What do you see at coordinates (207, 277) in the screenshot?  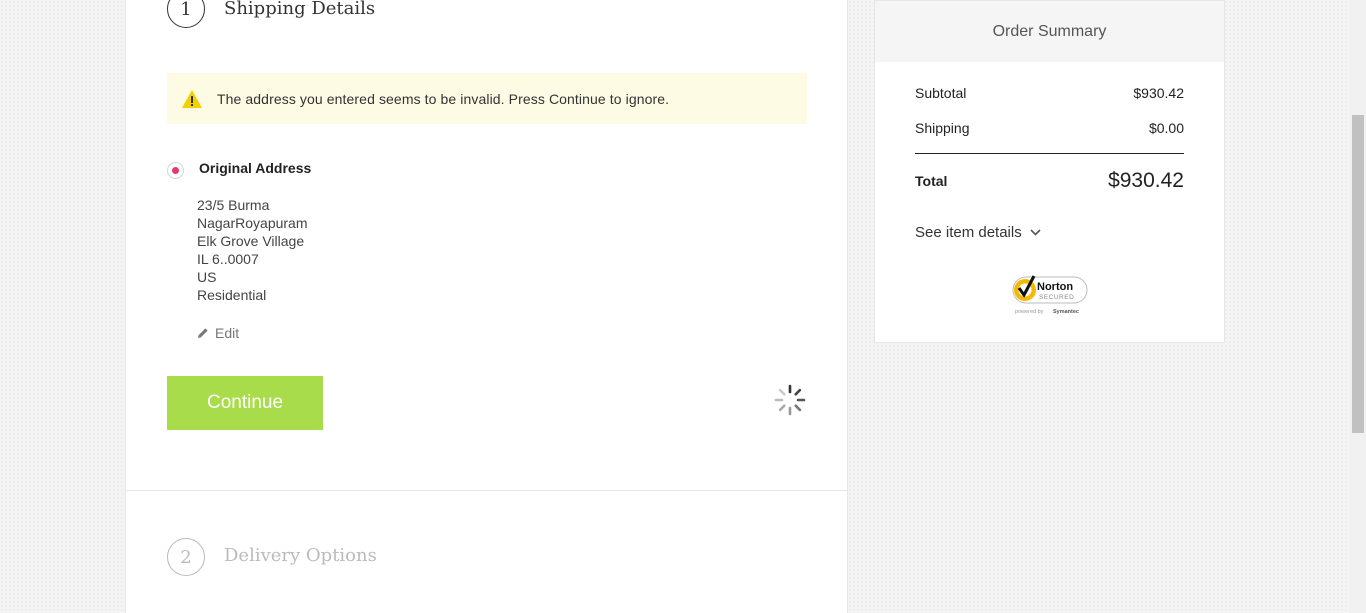 I see `address-line: US` at bounding box center [207, 277].